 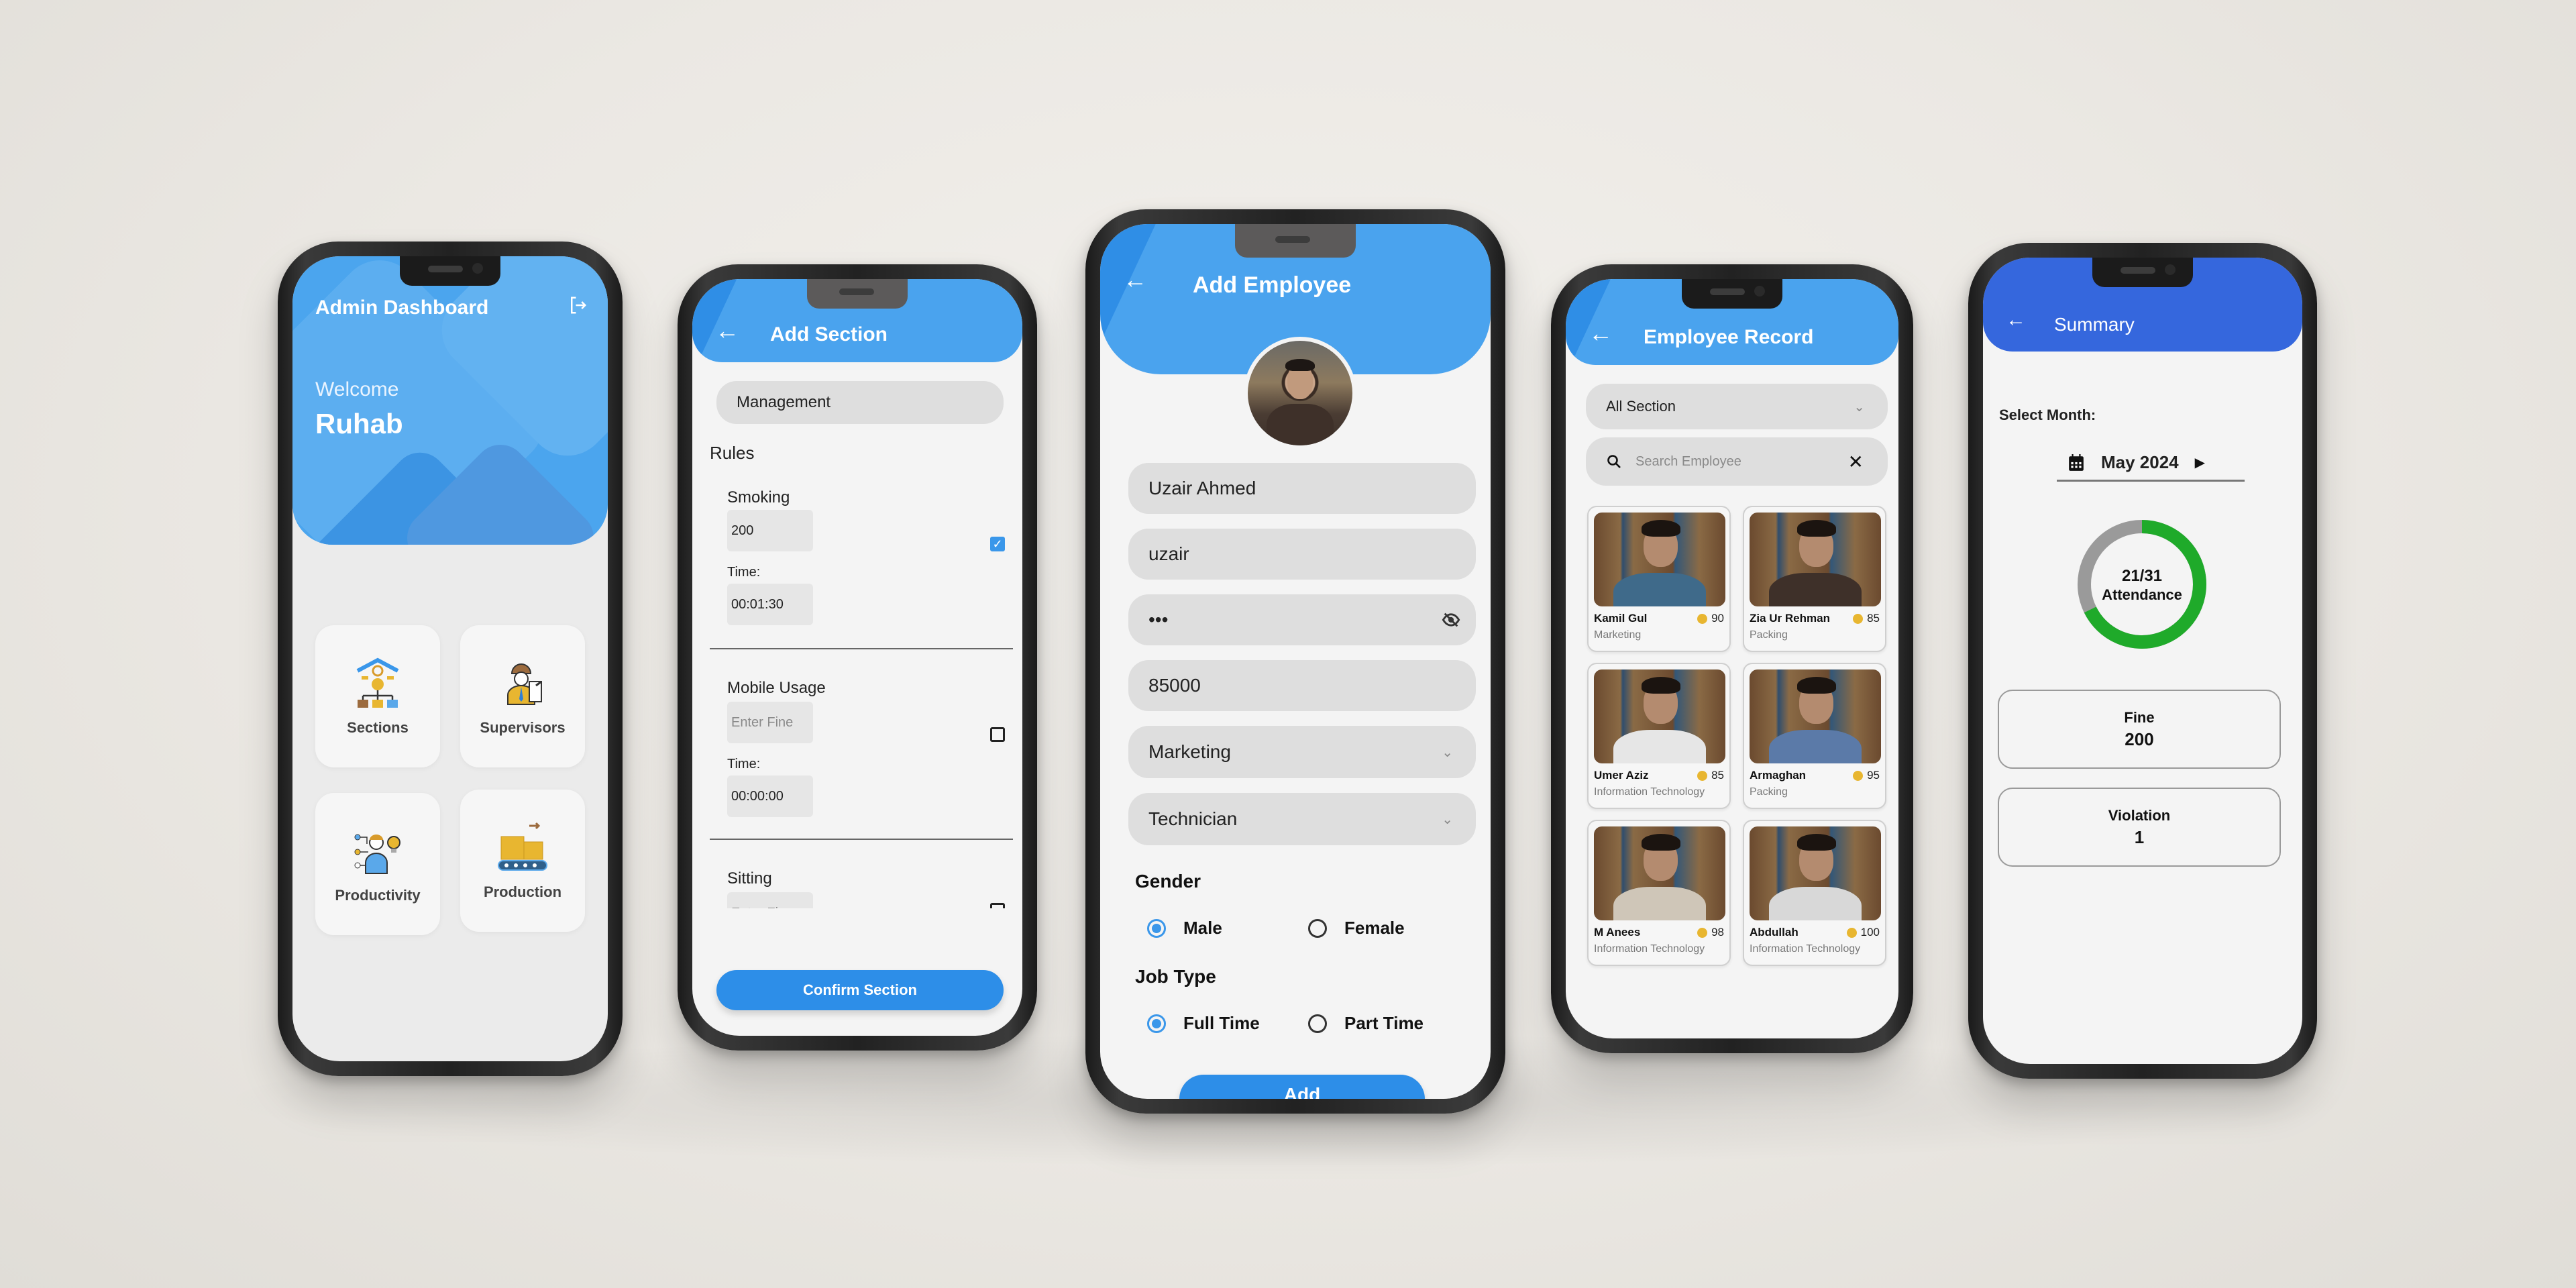 I want to click on violation-card: Violation 1, so click(x=2139, y=827).